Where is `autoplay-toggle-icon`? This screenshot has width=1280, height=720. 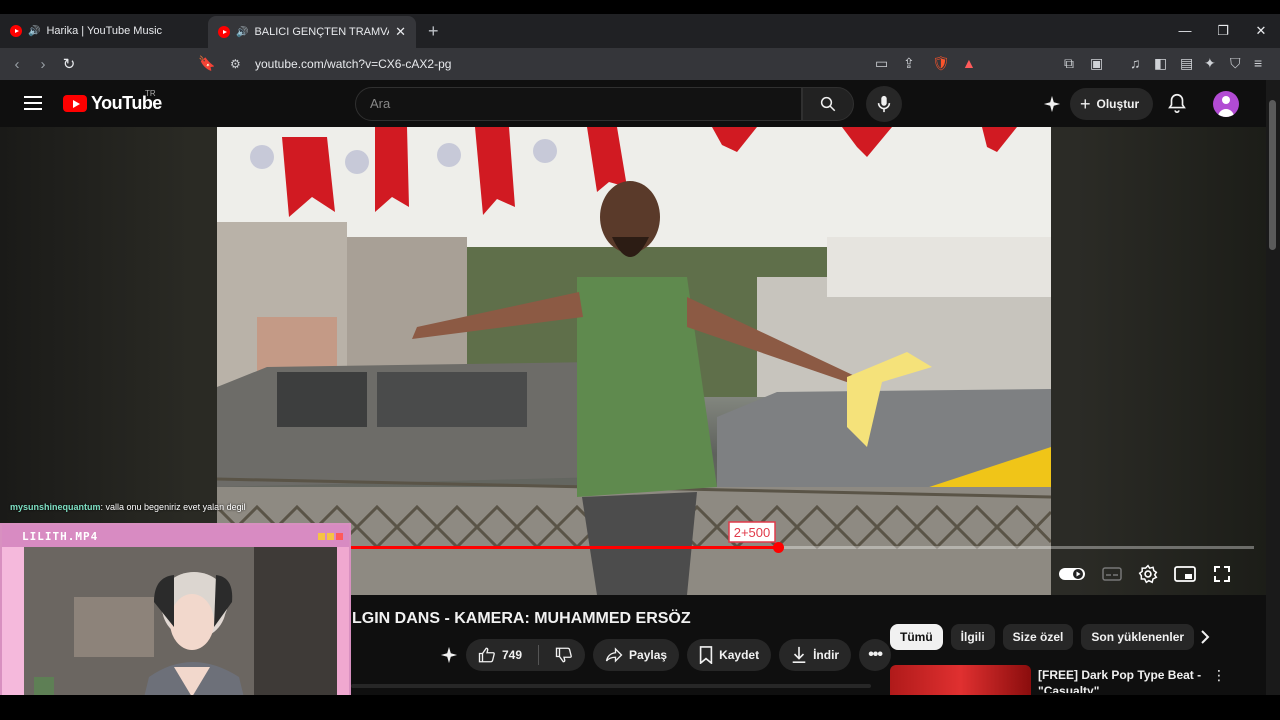 autoplay-toggle-icon is located at coordinates (1072, 574).